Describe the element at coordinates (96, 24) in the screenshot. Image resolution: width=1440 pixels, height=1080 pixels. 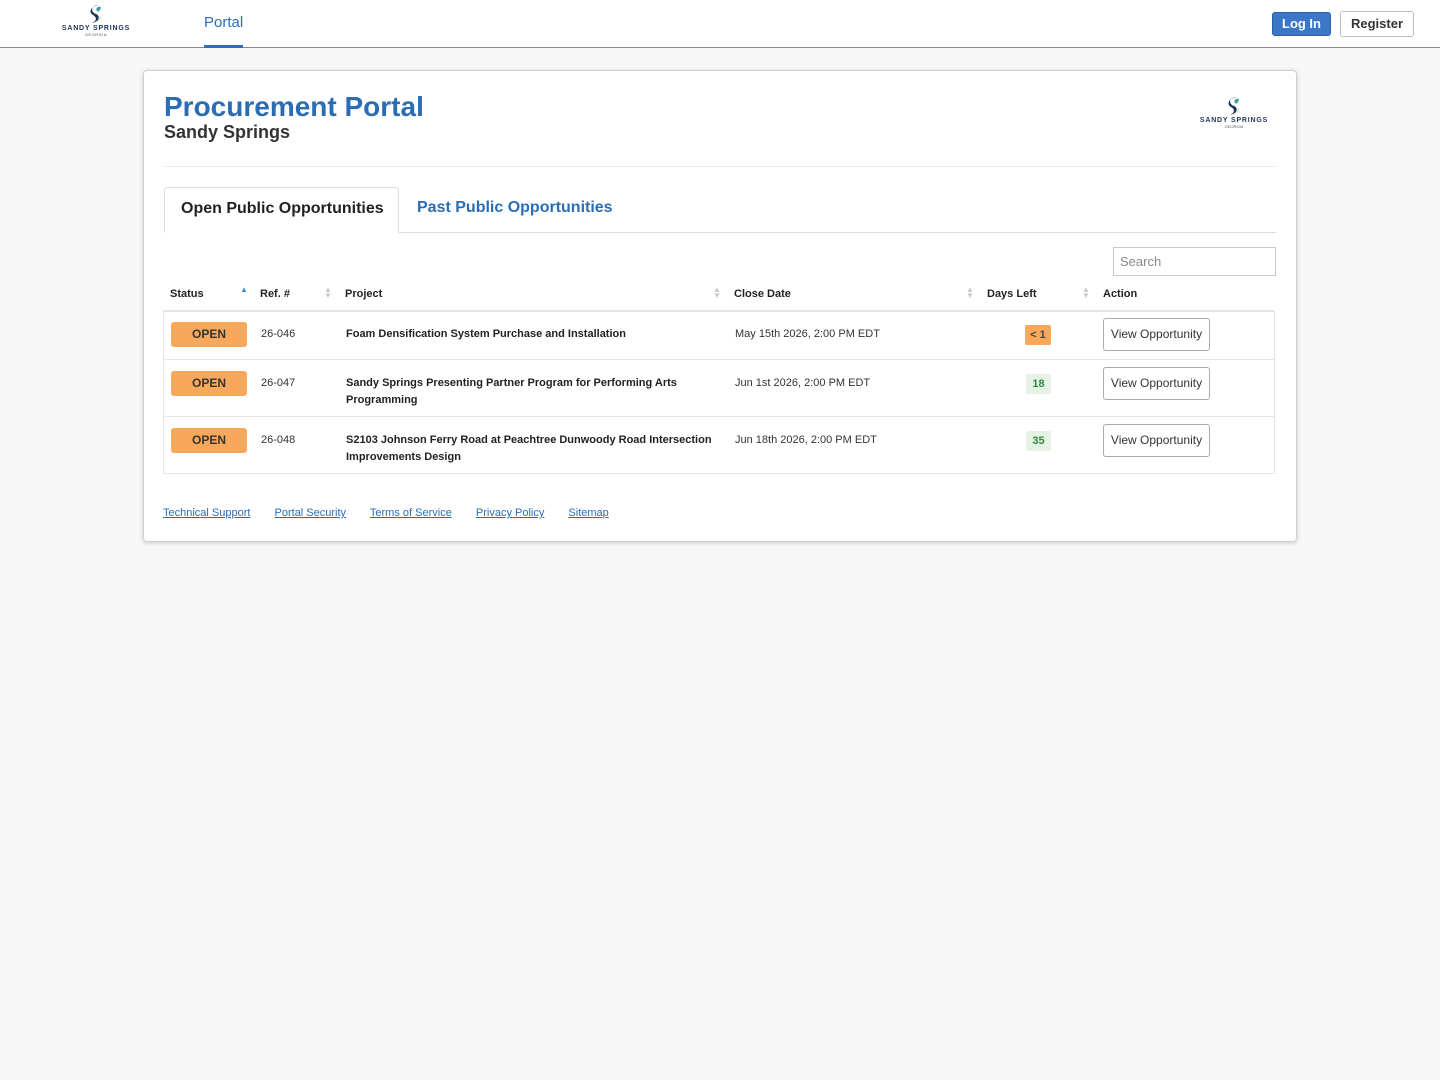
I see `sandy-springs-logo: SANDY SPRINGS GEORGIA` at that location.